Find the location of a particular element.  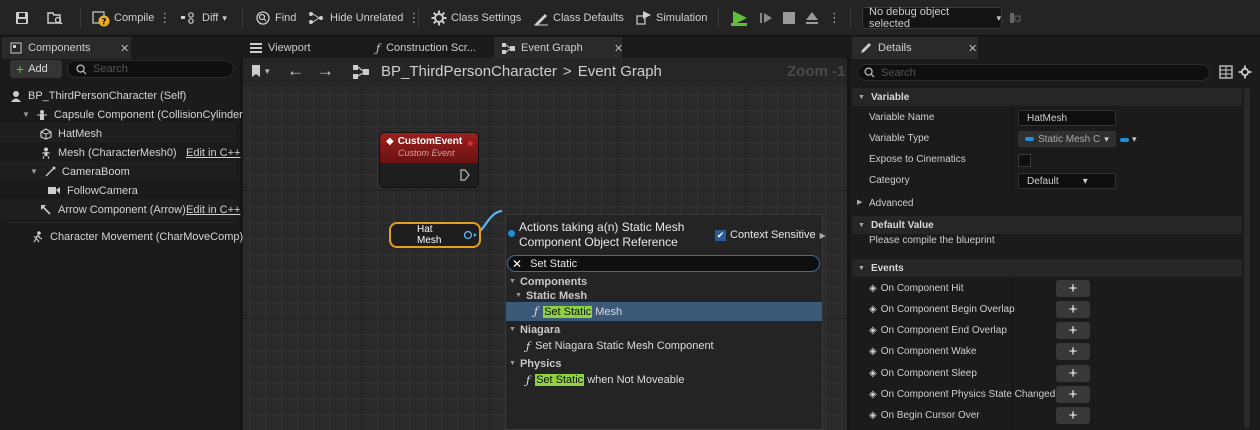

compile-label: Compile is located at coordinates (134, 18).